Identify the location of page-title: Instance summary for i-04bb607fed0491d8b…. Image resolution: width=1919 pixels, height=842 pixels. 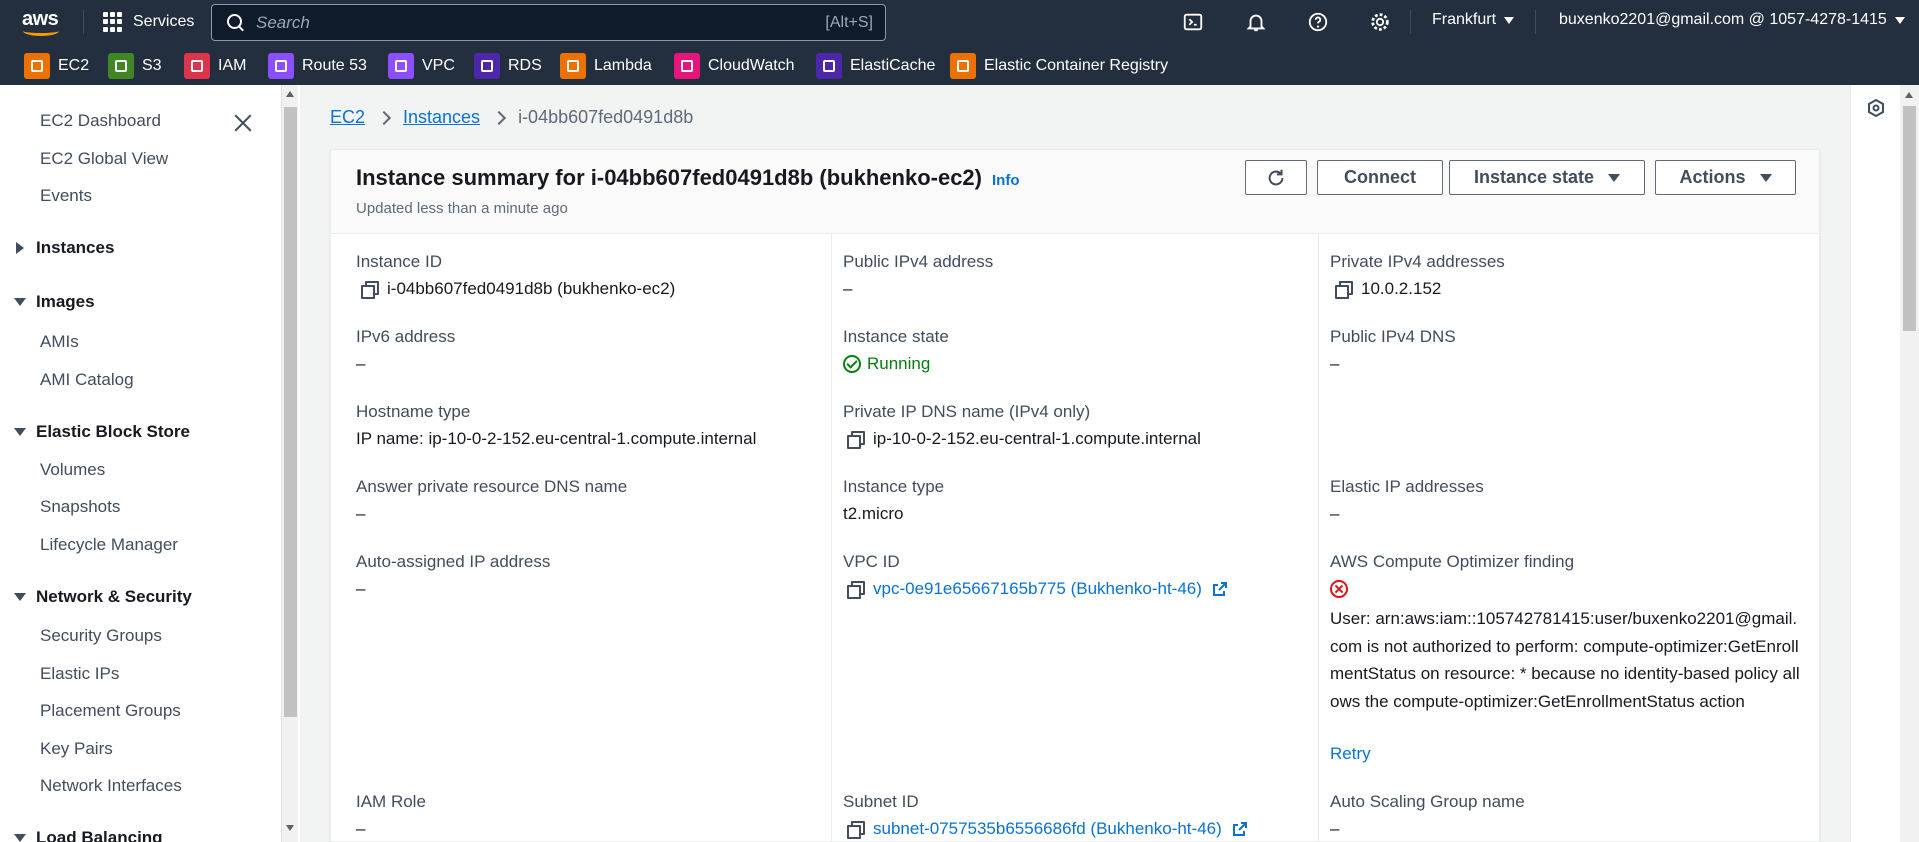
(688, 178).